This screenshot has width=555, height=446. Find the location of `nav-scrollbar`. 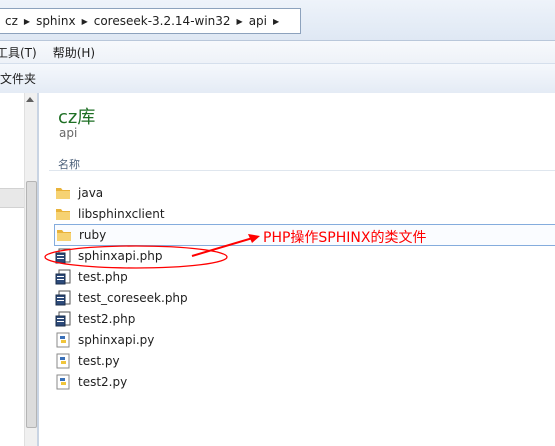

nav-scrollbar is located at coordinates (30, 269).